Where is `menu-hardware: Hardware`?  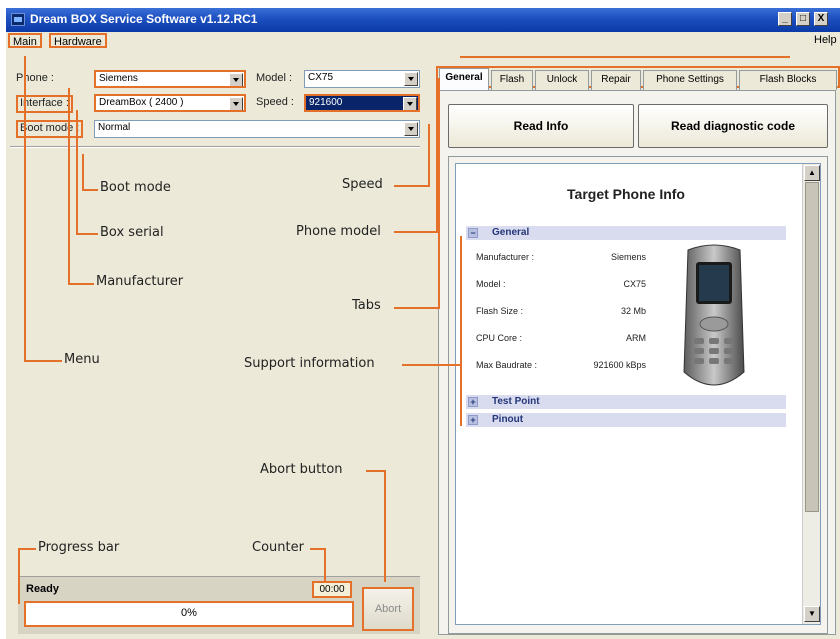 menu-hardware: Hardware is located at coordinates (78, 40).